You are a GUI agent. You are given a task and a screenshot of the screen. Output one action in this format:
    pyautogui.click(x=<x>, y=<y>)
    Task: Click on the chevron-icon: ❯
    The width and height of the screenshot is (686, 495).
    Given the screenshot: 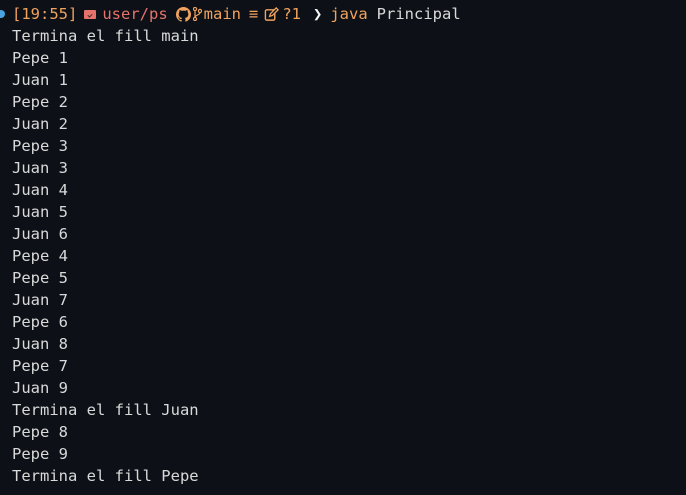 What is the action you would take?
    pyautogui.click(x=318, y=14)
    